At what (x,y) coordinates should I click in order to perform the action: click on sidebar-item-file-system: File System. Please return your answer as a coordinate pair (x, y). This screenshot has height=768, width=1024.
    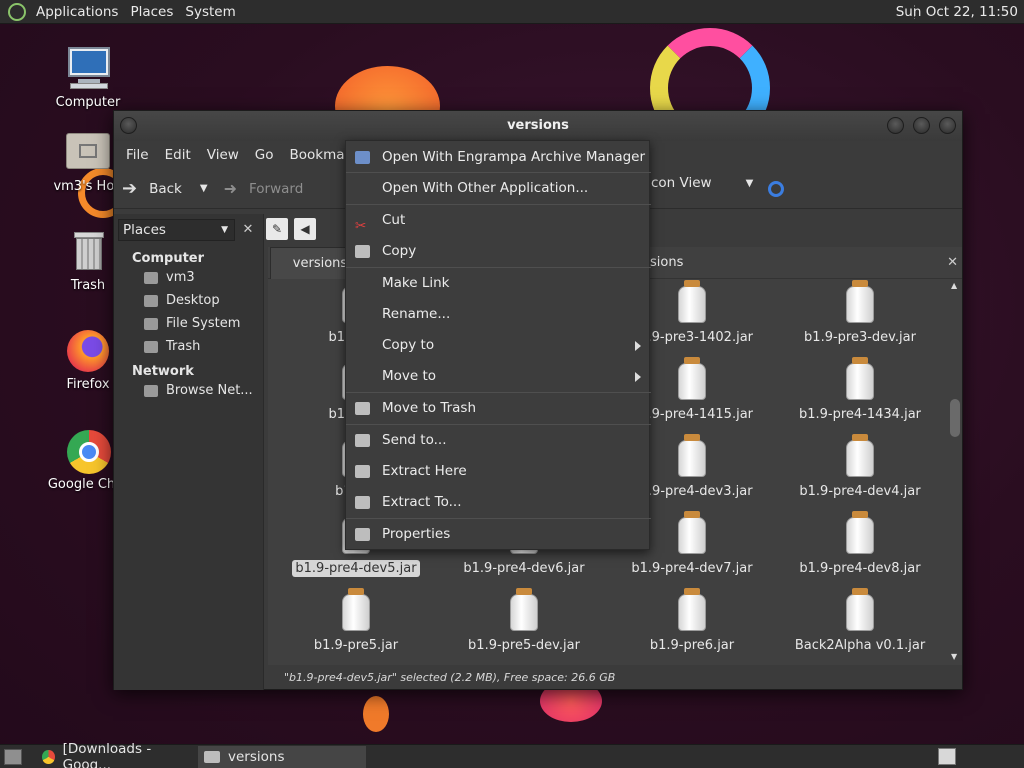
    Looking at the image, I should click on (188, 323).